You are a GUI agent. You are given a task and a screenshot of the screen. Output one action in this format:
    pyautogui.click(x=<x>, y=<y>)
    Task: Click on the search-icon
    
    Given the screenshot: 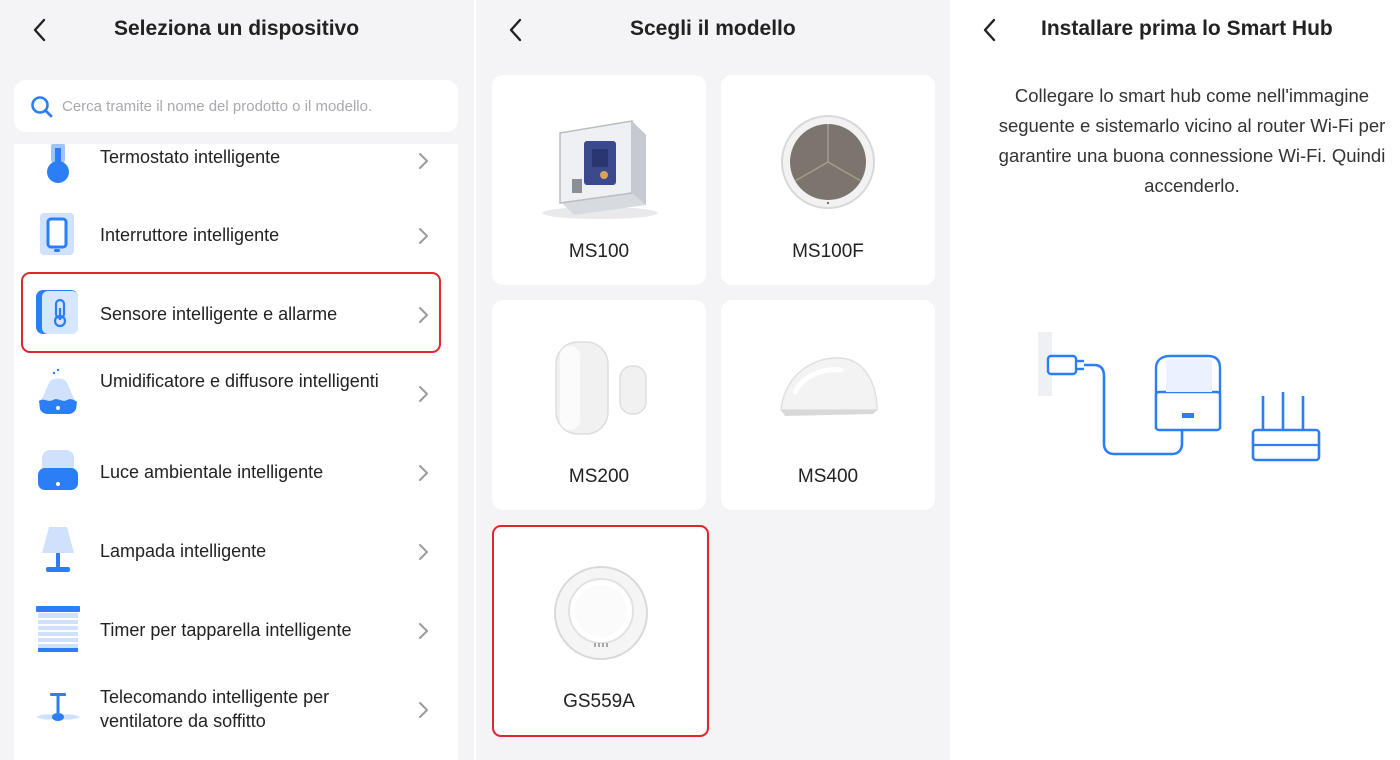 What is the action you would take?
    pyautogui.click(x=42, y=107)
    